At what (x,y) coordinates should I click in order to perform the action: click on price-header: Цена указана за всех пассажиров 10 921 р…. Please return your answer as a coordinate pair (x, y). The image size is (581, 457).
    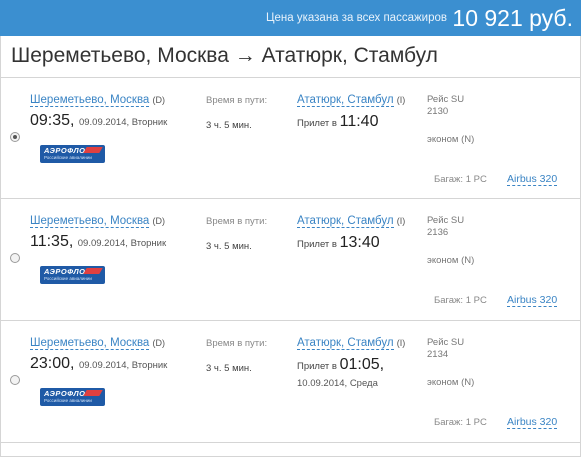
    Looking at the image, I should click on (290, 18).